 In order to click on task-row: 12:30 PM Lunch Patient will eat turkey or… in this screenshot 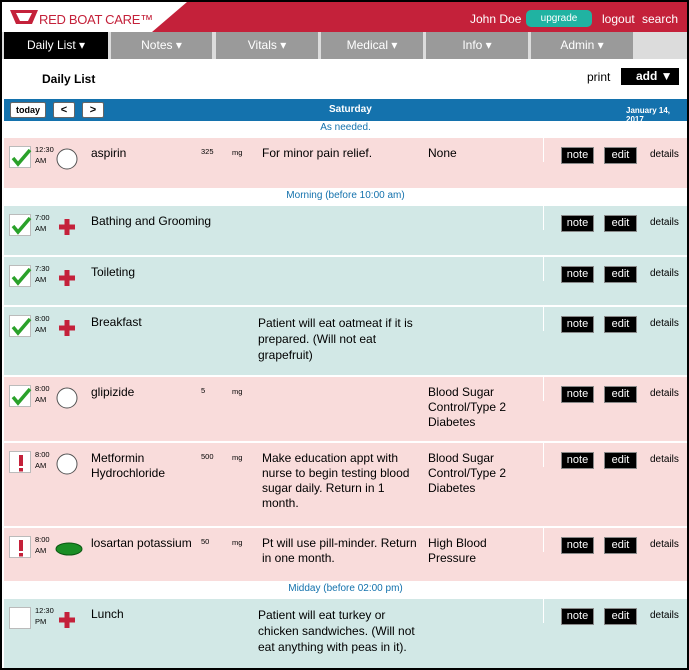, I will do `click(345, 633)`.